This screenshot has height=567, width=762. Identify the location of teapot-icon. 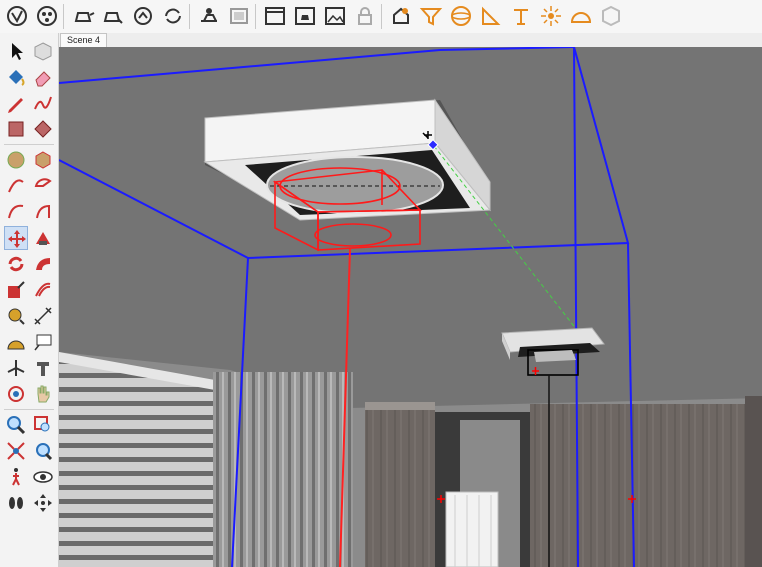
(83, 16).